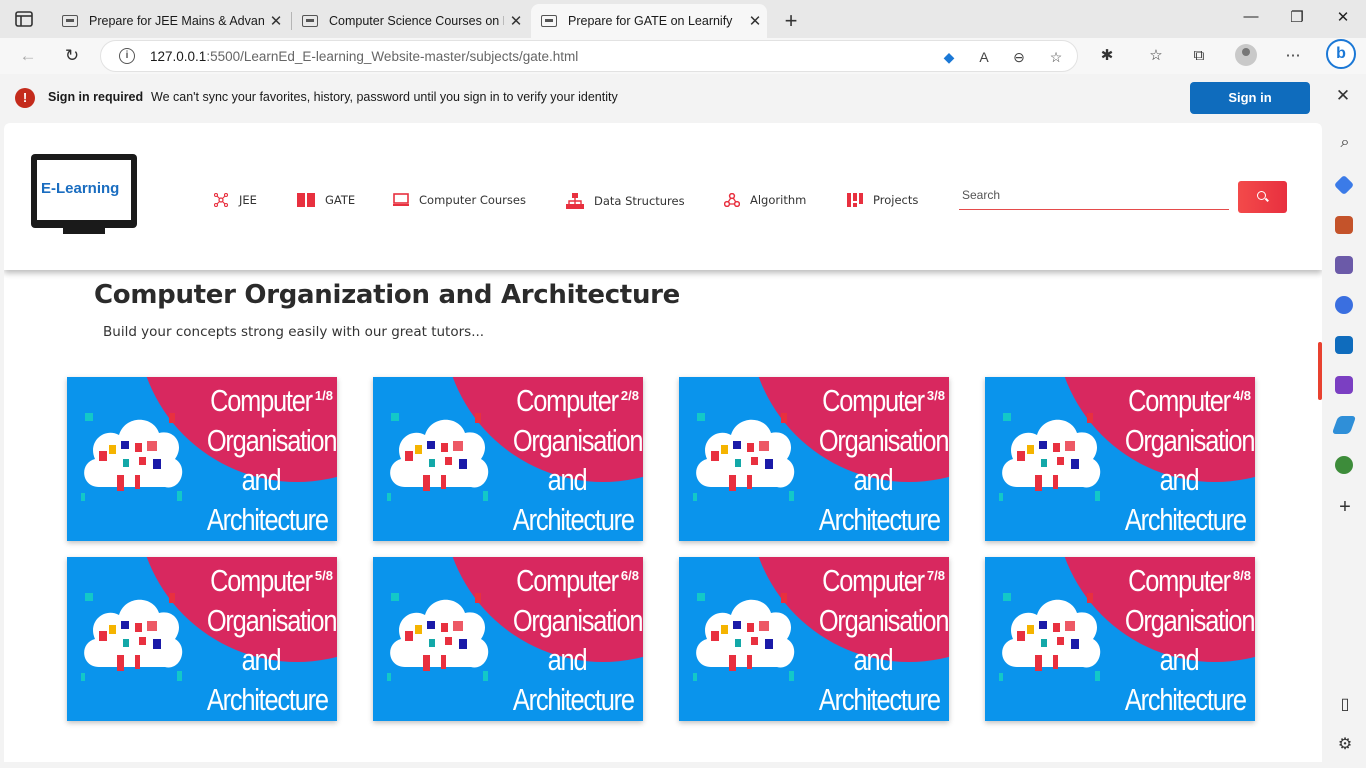 Image resolution: width=1366 pixels, height=768 pixels. I want to click on close-window-button: ✕, so click(1343, 17).